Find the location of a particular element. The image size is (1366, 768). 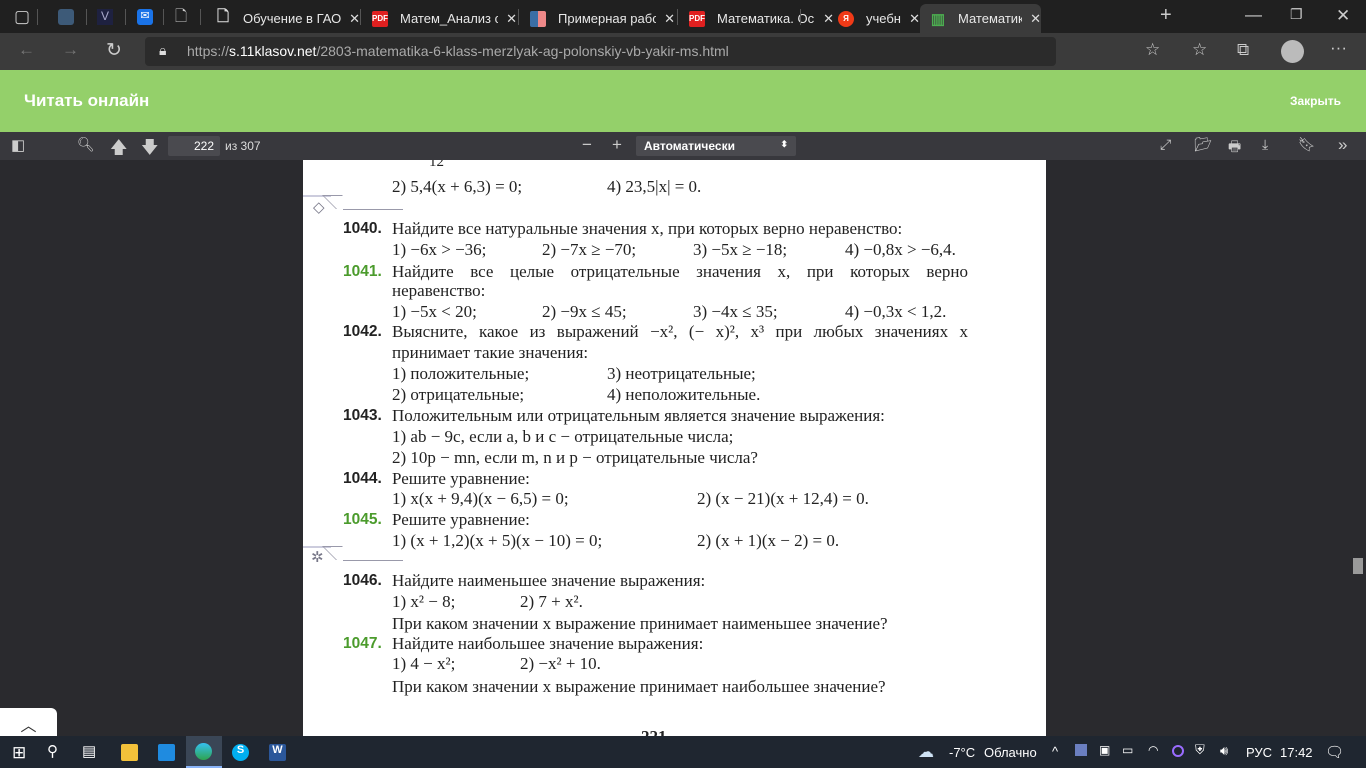

weather-text: Облачно is located at coordinates (1010, 752).